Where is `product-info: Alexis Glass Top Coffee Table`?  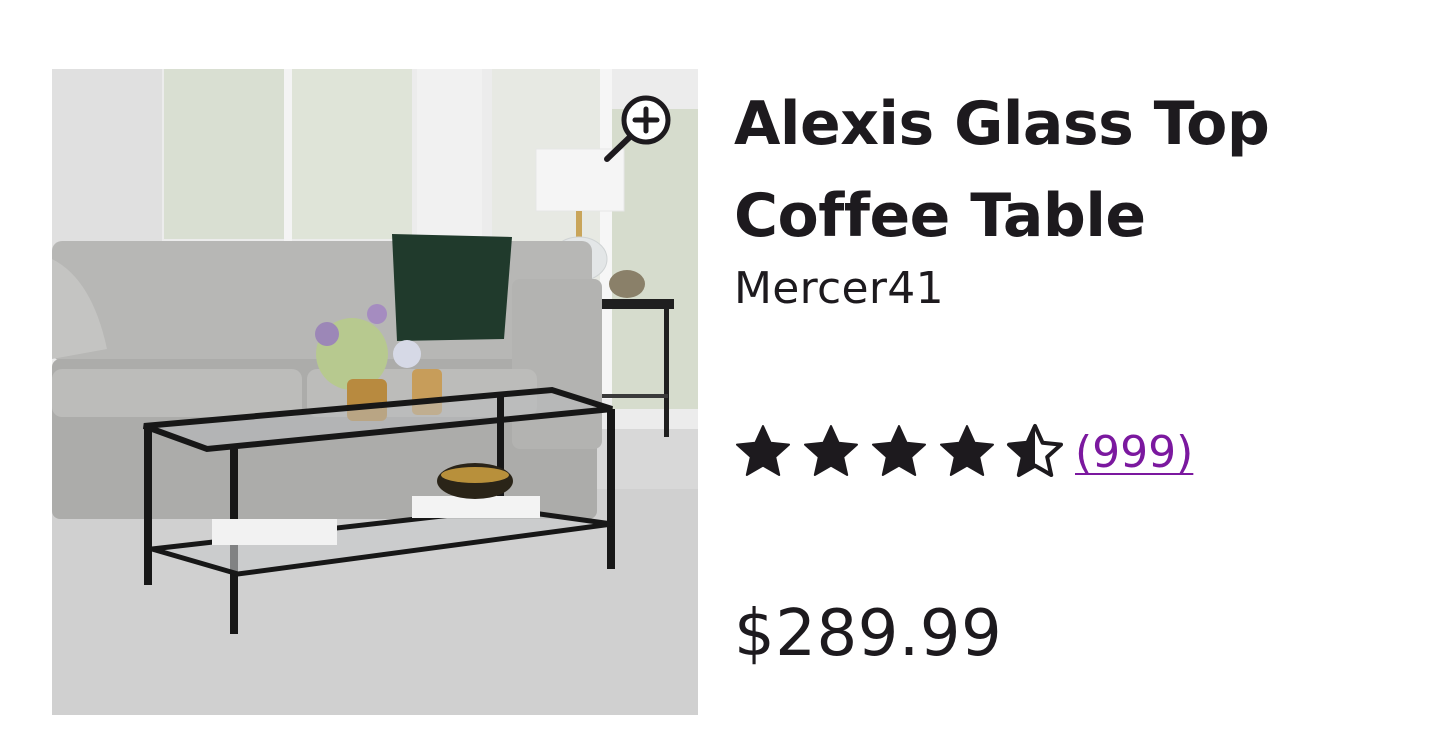
product-info: Alexis Glass Top Coffee Table is located at coordinates (1074, 170).